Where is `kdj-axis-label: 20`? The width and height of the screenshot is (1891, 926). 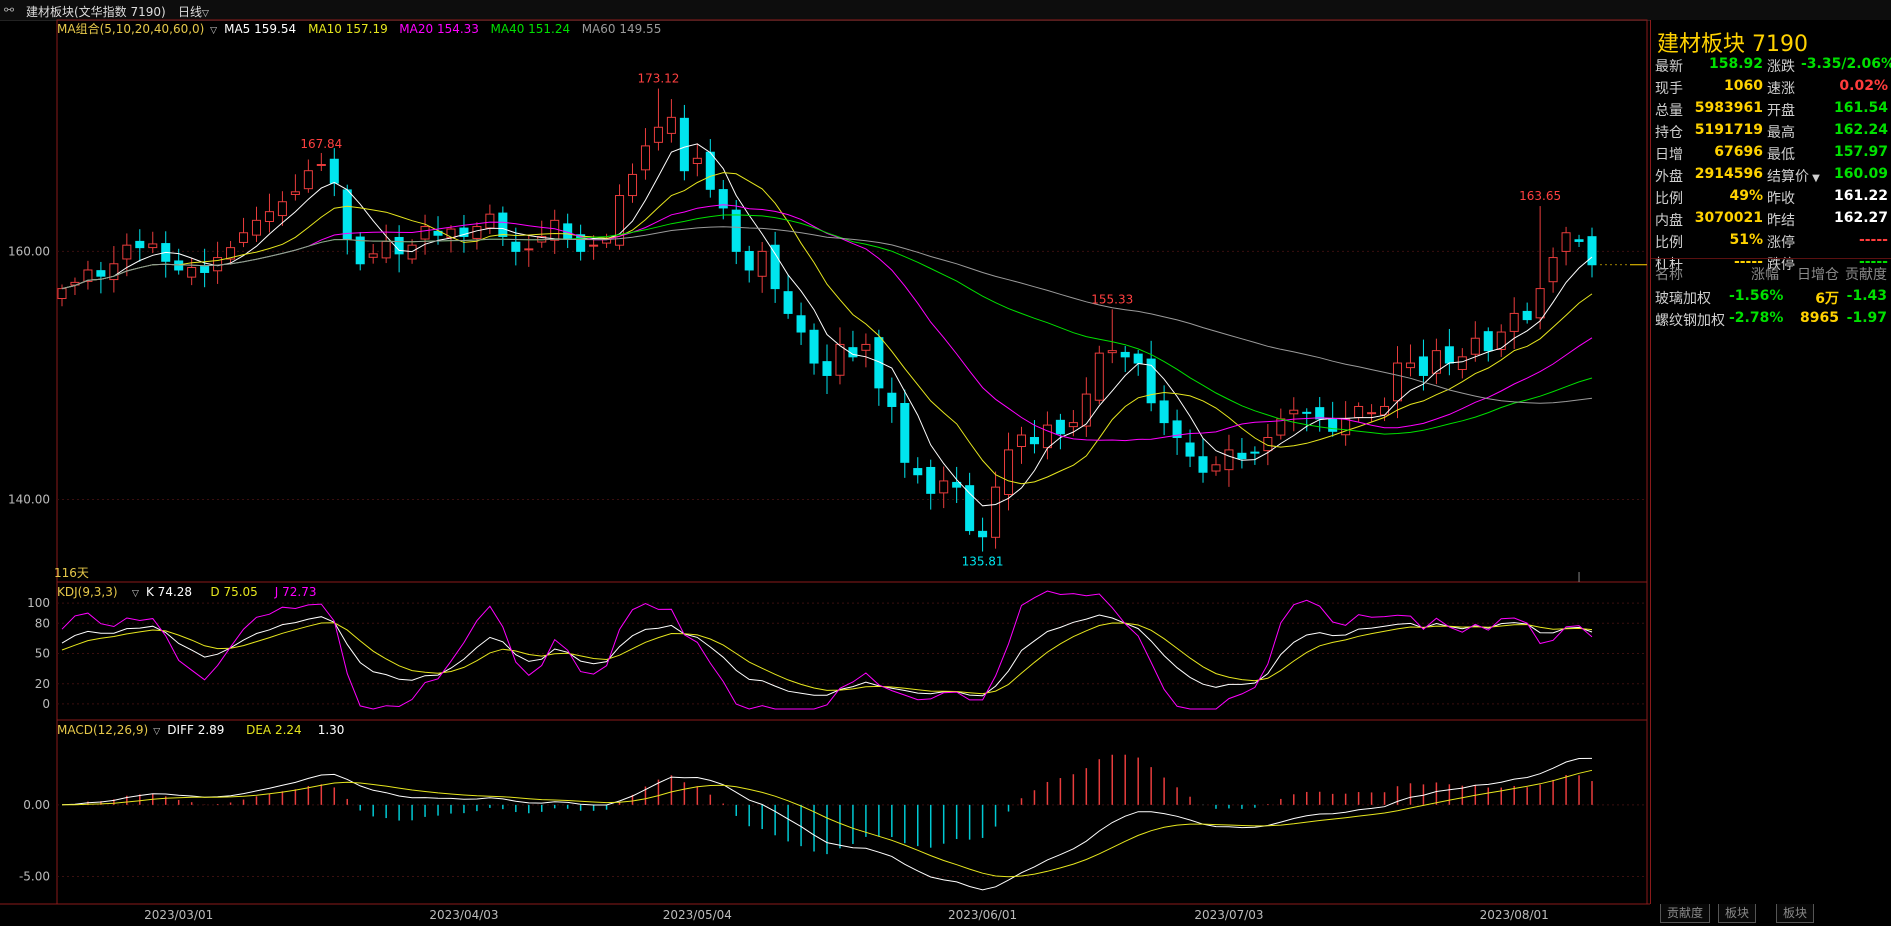
kdj-axis-label: 20 is located at coordinates (42, 684).